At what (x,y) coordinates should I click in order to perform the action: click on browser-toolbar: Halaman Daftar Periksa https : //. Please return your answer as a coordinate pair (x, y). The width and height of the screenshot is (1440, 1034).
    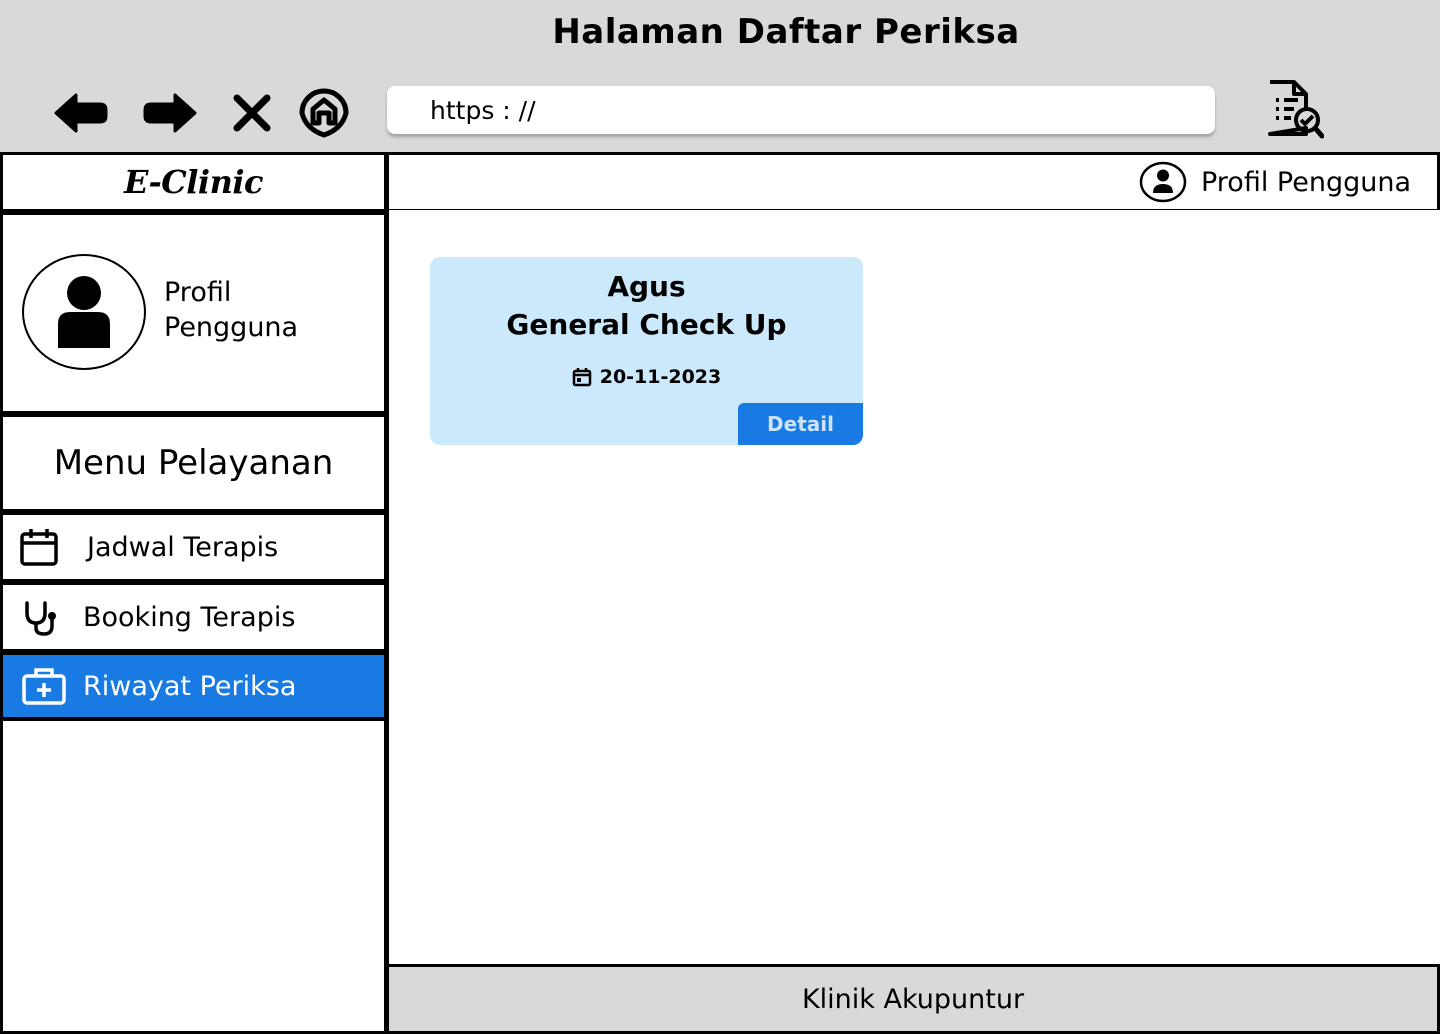
    Looking at the image, I should click on (720, 76).